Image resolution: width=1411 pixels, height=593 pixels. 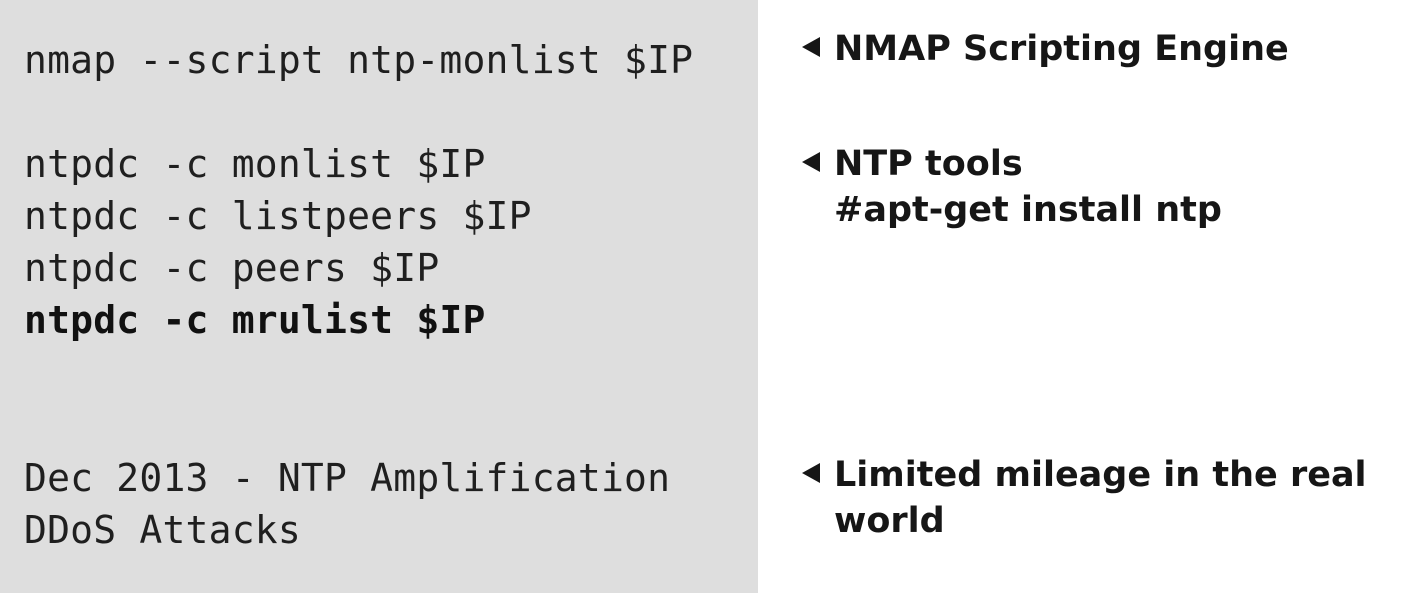 What do you see at coordinates (1100, 475) in the screenshot?
I see `note-mileage-line-1: Limited mileage in the real` at bounding box center [1100, 475].